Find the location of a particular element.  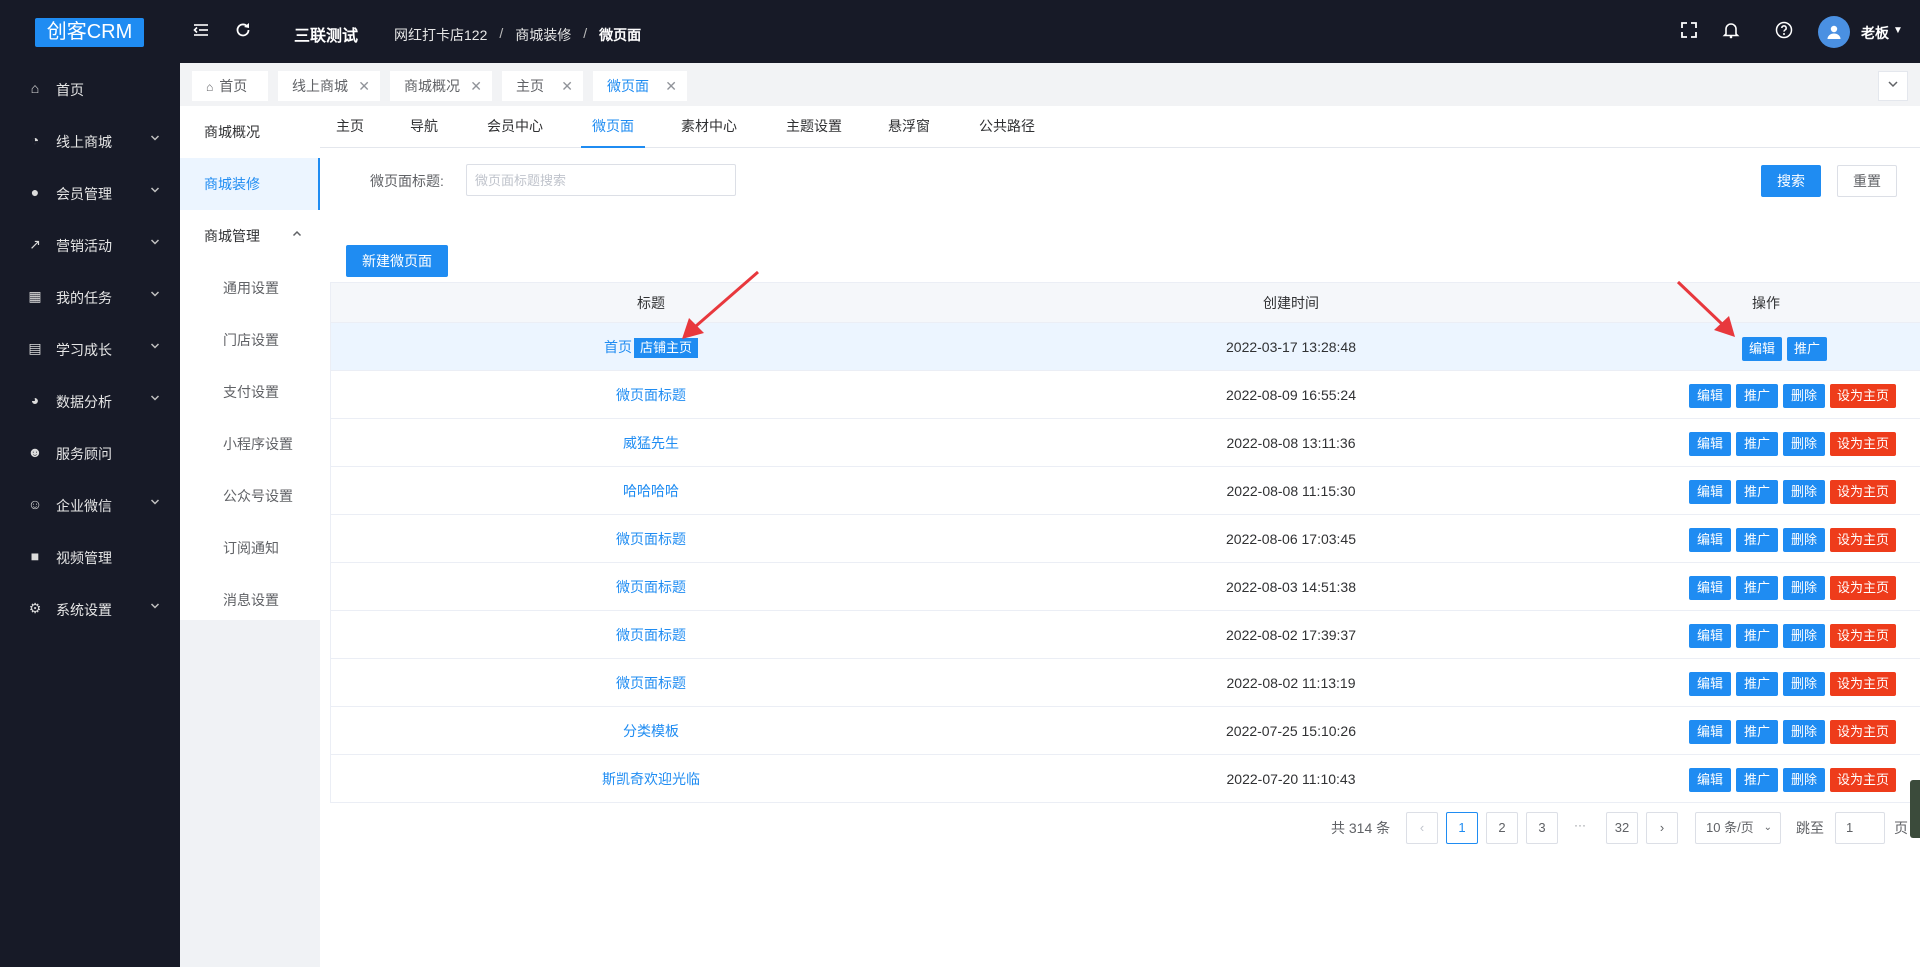

sidebar-item: ▦ 我的任务 is located at coordinates (90, 297).